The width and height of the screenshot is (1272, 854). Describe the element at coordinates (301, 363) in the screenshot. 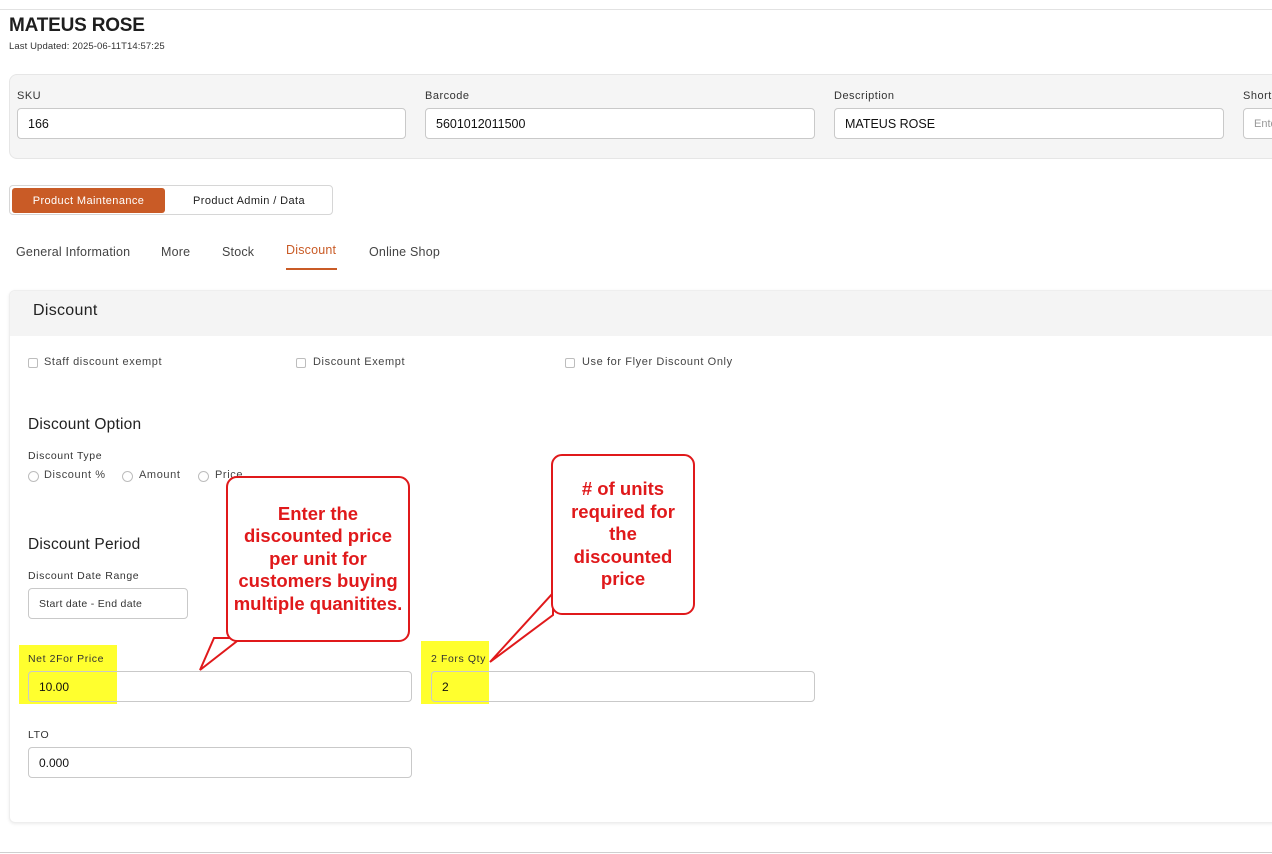

I see `discount-exempt-checkbox` at that location.